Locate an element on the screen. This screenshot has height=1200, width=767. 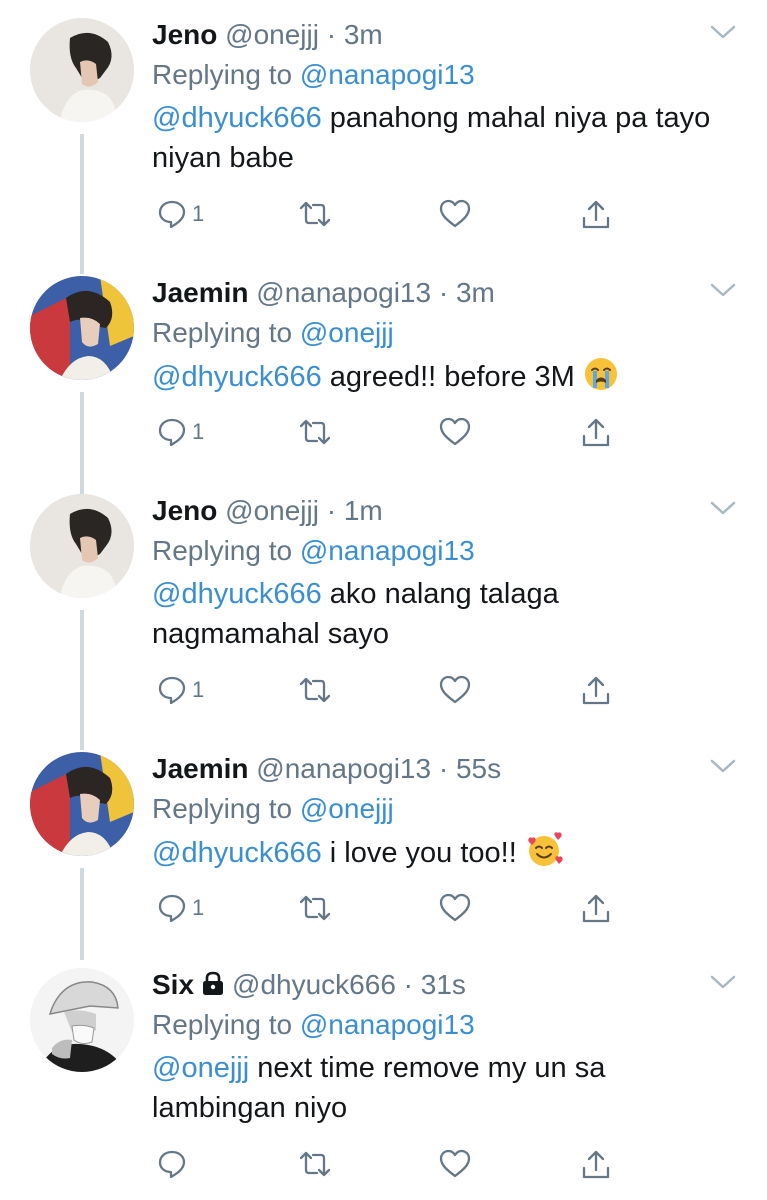
tweet-header: Jeno @onejjj · 1m is located at coordinates (267, 511).